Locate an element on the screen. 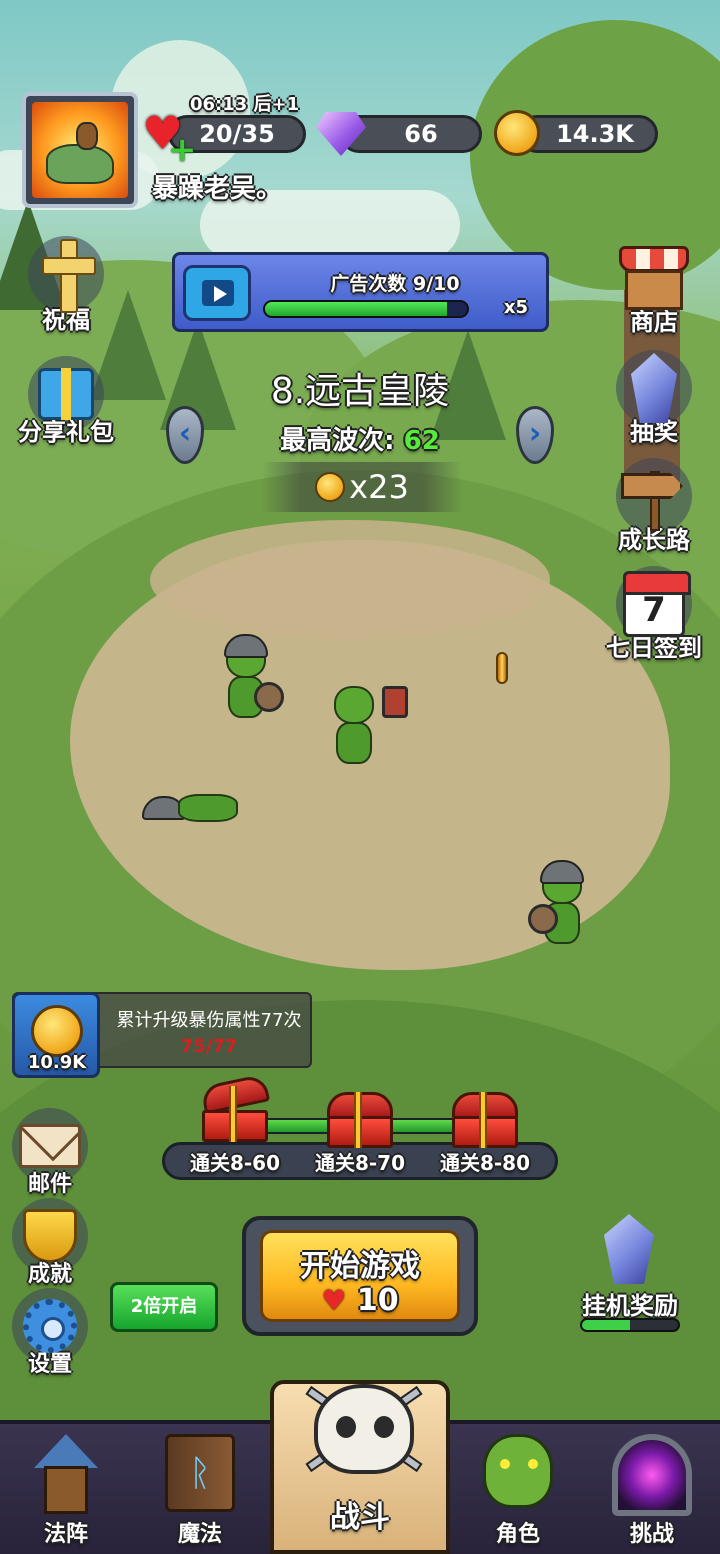 The width and height of the screenshot is (720, 1554). ad-multiplier: x5 is located at coordinates (515, 307).